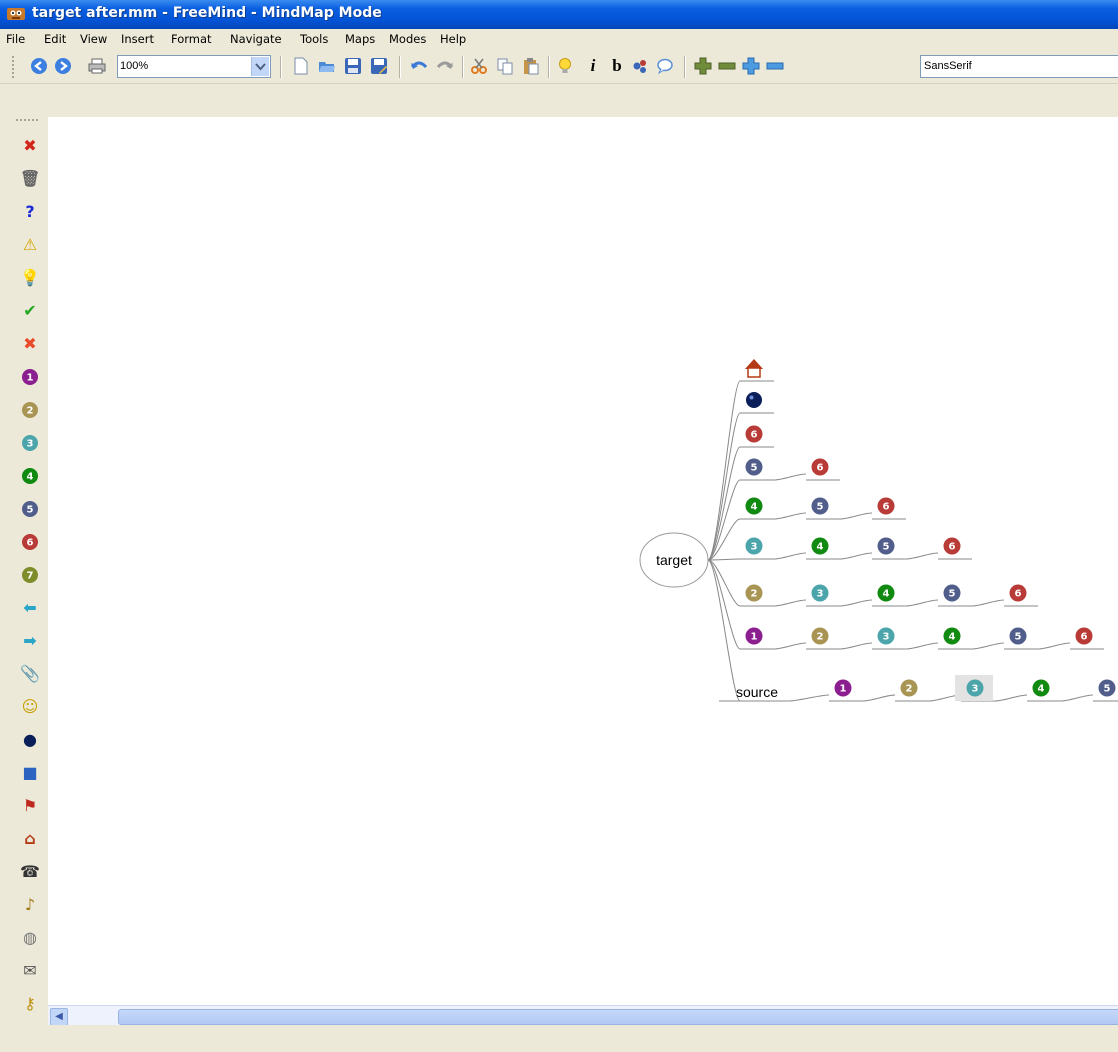 This screenshot has height=1052, width=1118. What do you see at coordinates (30, 773) in the screenshot?
I see `book-icon: ■` at bounding box center [30, 773].